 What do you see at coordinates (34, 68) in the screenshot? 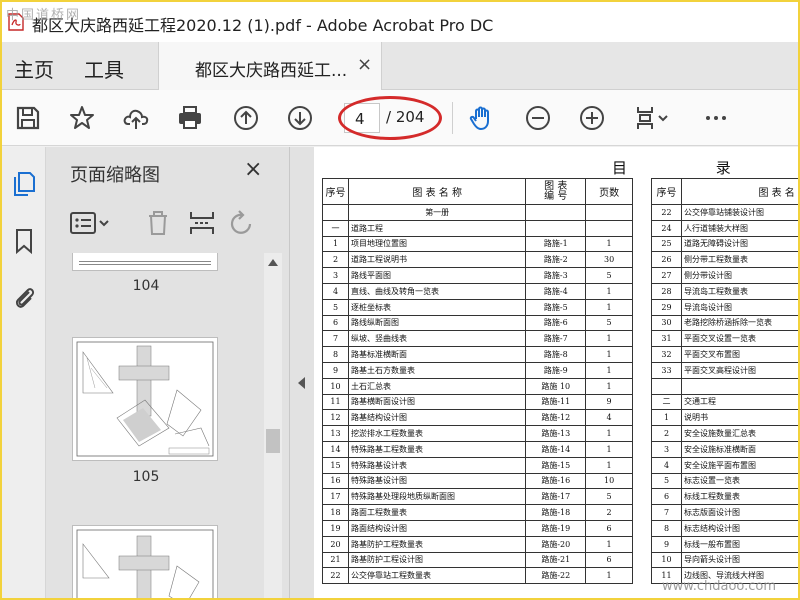
I see `tab-home: 主页` at bounding box center [34, 68].